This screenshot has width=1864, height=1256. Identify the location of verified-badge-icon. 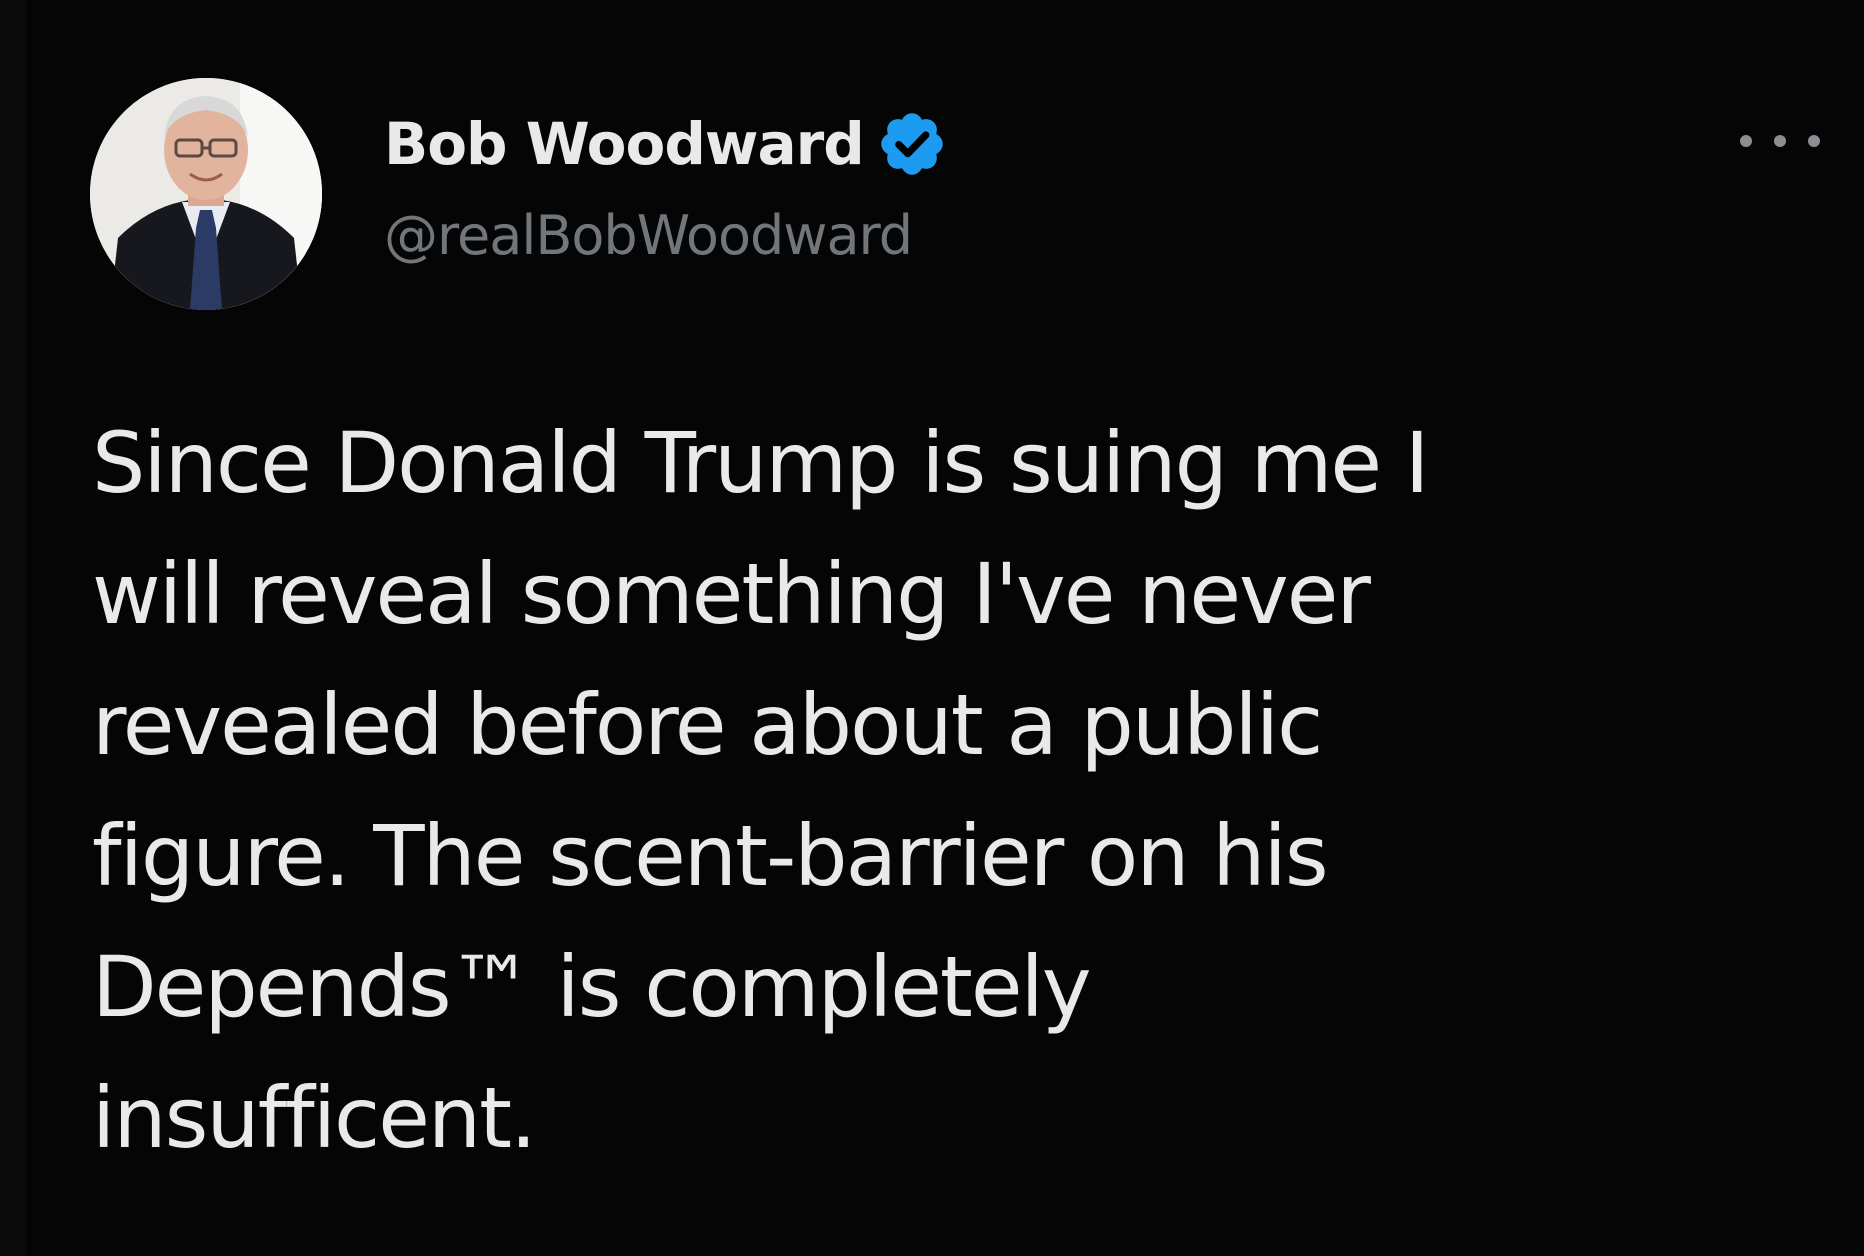
(912, 144).